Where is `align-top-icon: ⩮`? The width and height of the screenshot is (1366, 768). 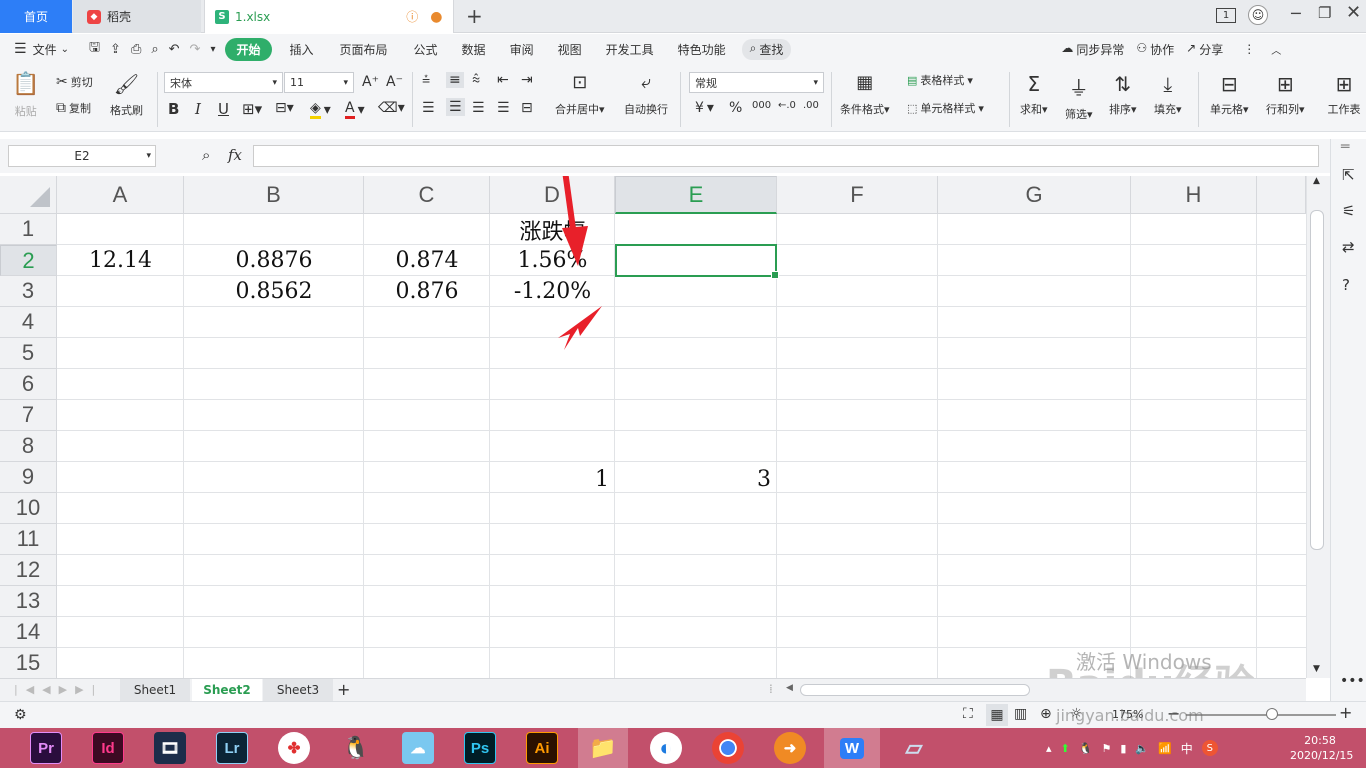
align-top-icon: ⩮ is located at coordinates (426, 80).